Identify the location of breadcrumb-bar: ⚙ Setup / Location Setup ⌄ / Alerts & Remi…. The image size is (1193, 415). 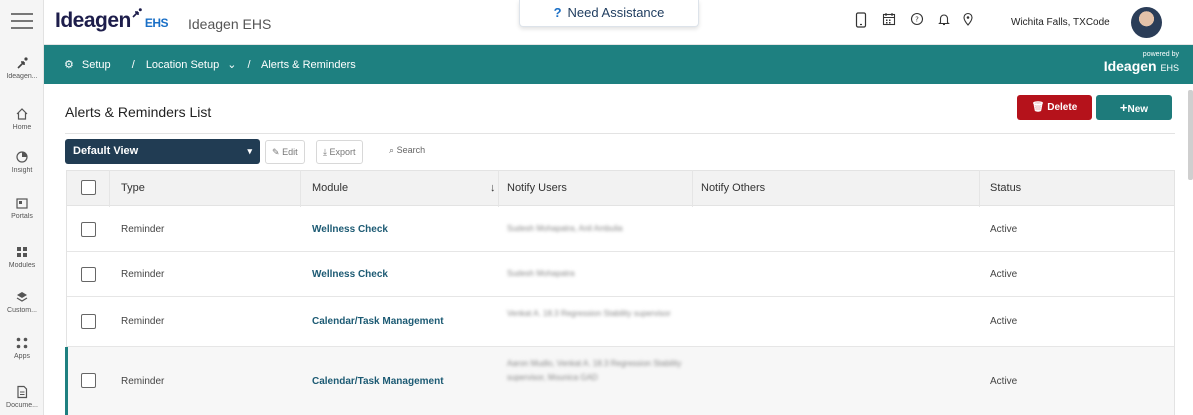
(618, 64).